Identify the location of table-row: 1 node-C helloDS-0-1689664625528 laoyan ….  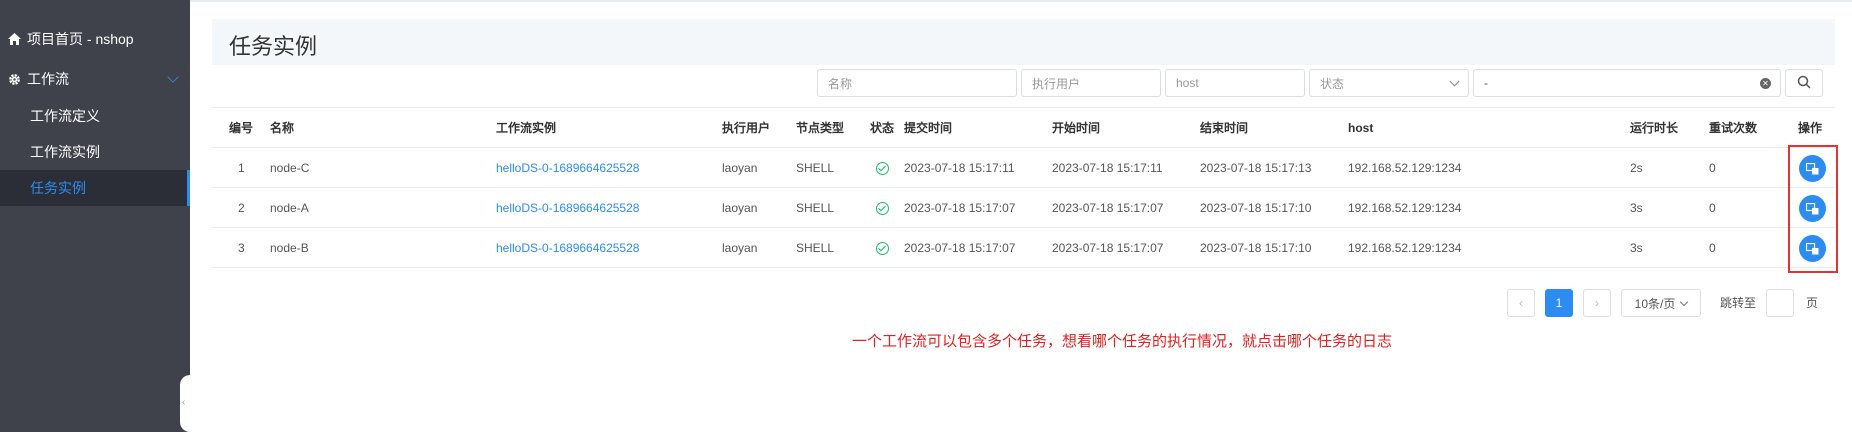
(1023, 168).